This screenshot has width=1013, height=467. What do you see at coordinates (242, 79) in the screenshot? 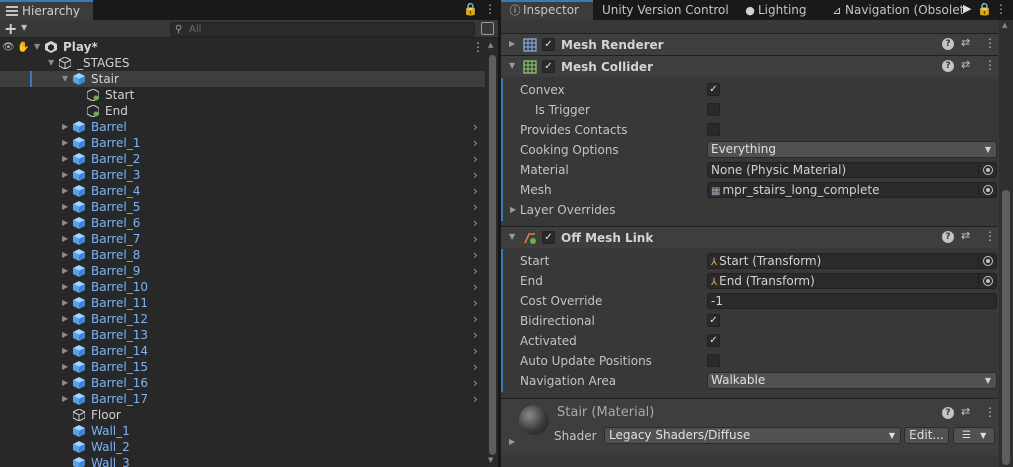
I see `hierarchy-row: ▼ Stair` at bounding box center [242, 79].